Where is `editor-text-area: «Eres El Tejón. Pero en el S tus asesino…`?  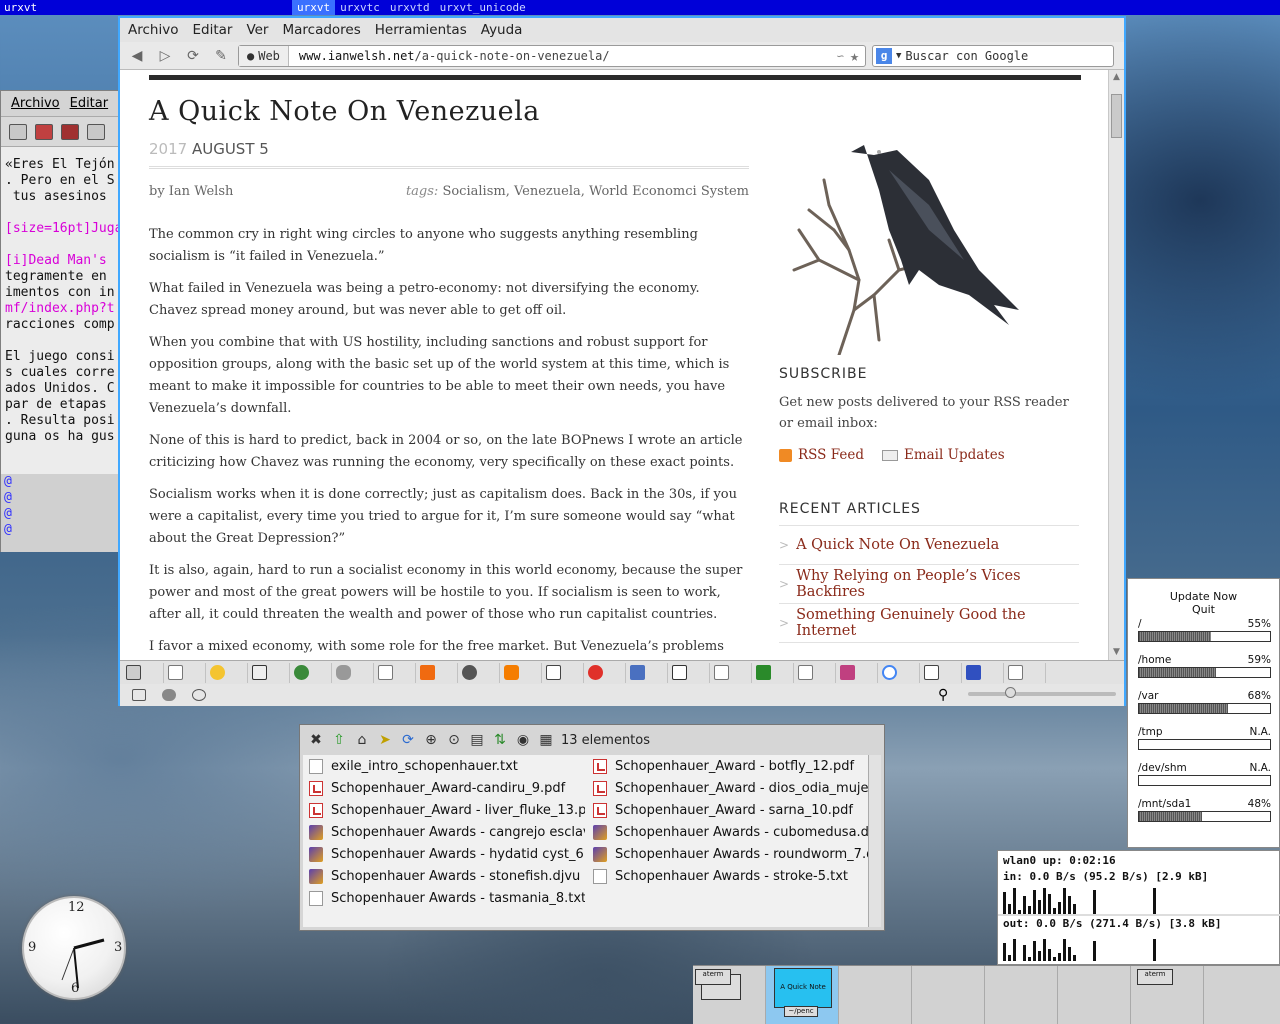 editor-text-area: «Eres El Tejón. Pero en el S tus asesino… is located at coordinates (65, 296).